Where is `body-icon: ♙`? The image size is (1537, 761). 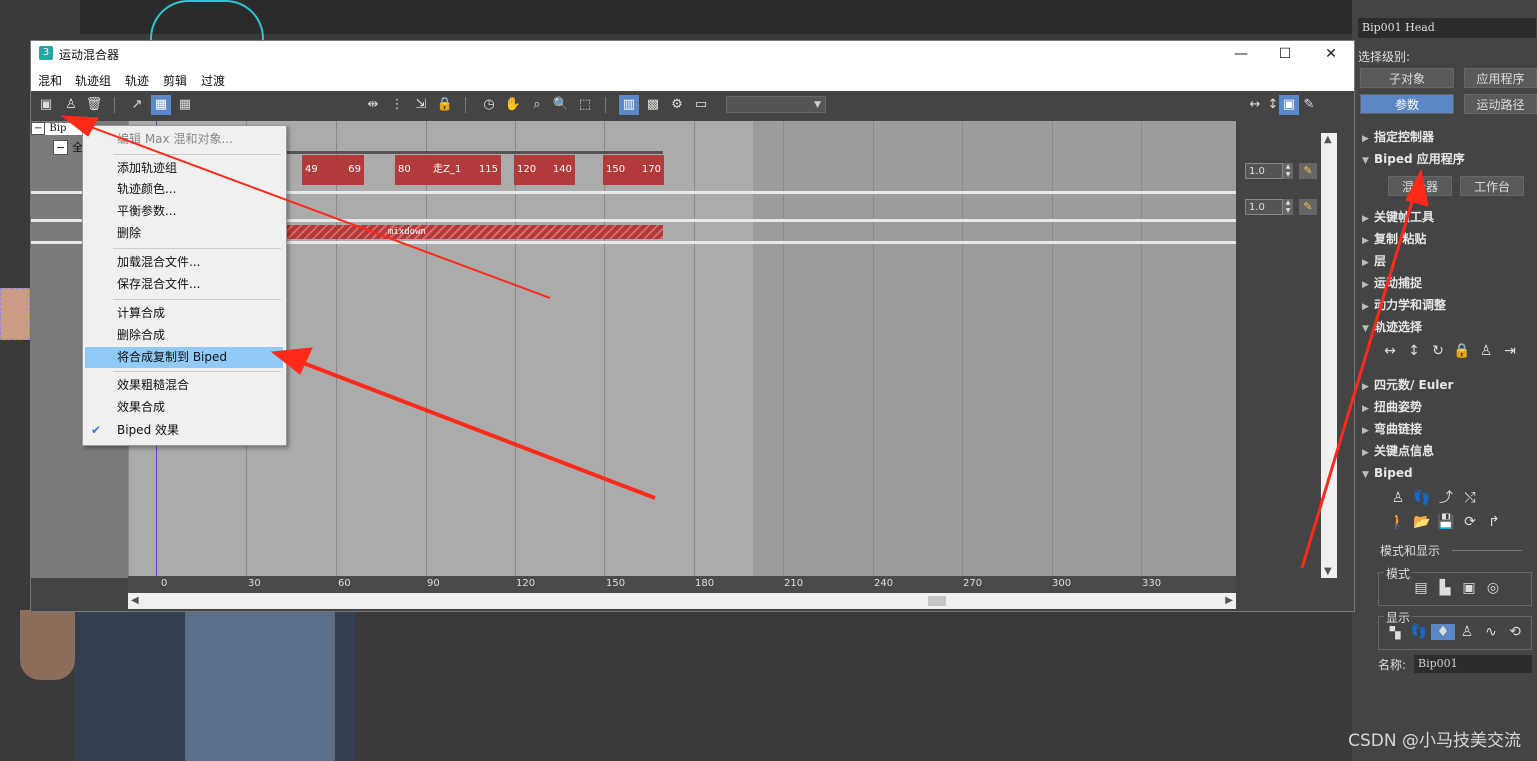 body-icon: ♙ is located at coordinates (1486, 351).